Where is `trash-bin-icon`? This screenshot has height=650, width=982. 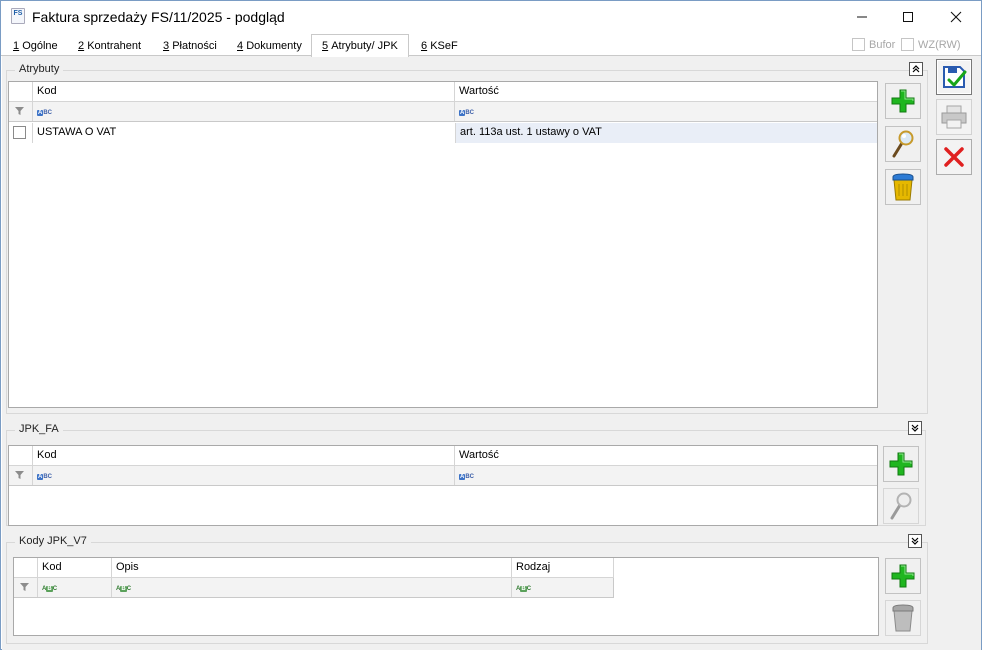 trash-bin-icon is located at coordinates (903, 618).